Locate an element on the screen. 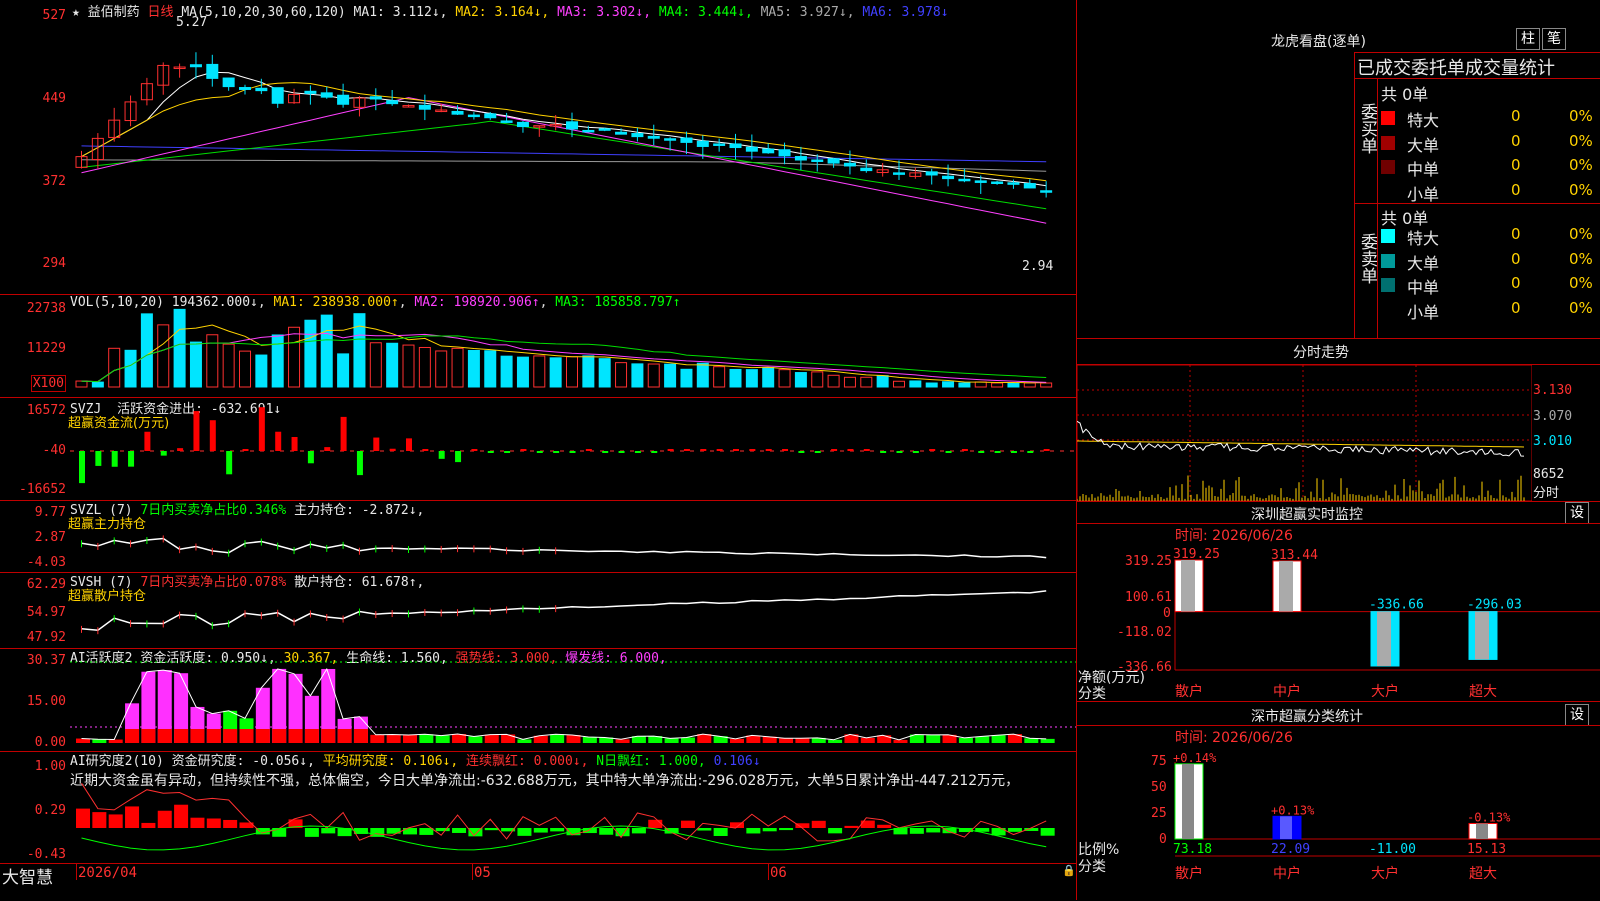 This screenshot has width=1600, height=901. kline-svg is located at coordinates (564, 138).